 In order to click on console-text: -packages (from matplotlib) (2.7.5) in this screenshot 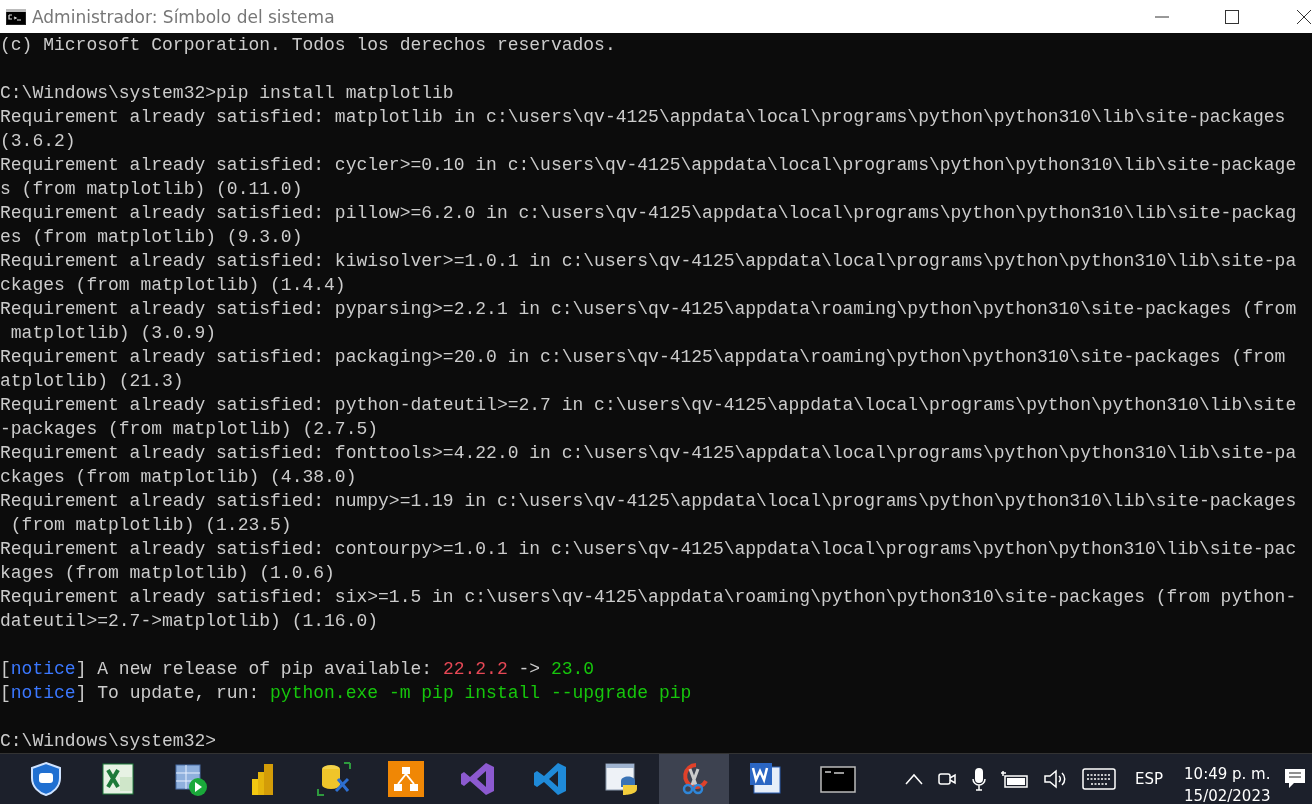, I will do `click(189, 429)`.